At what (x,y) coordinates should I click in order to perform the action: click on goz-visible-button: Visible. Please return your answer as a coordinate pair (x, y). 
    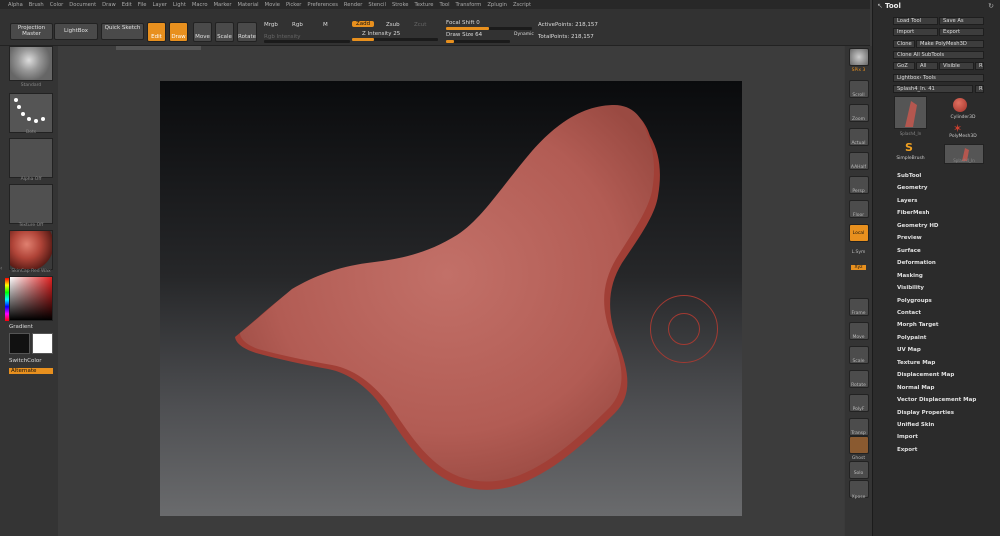
    Looking at the image, I should click on (956, 66).